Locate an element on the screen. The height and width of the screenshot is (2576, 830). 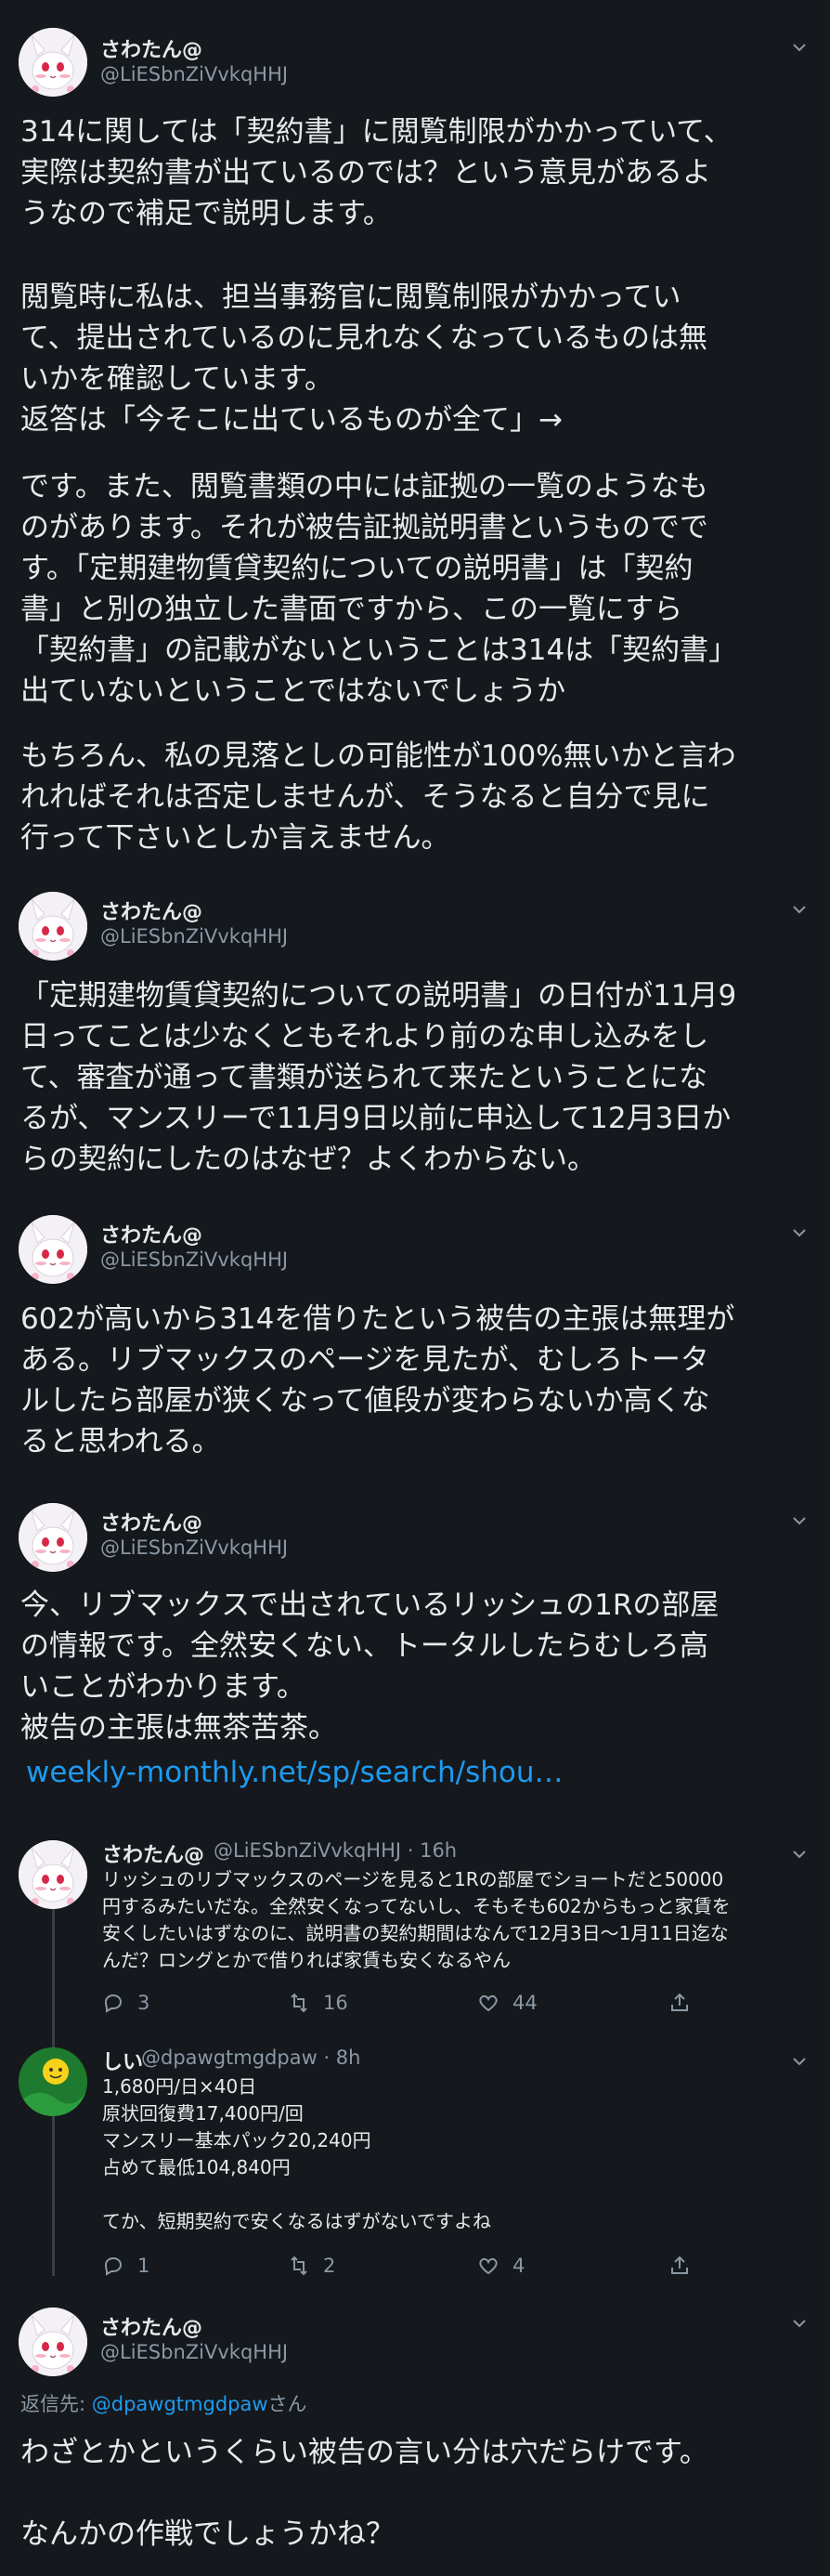
retweet-button: 16 is located at coordinates (318, 2003).